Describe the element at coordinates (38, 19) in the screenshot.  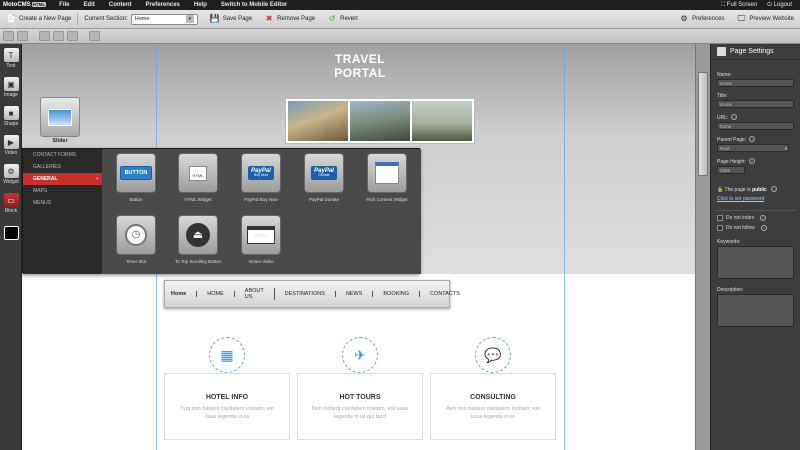
I see `create-page-button: 📄 Create a New Page` at that location.